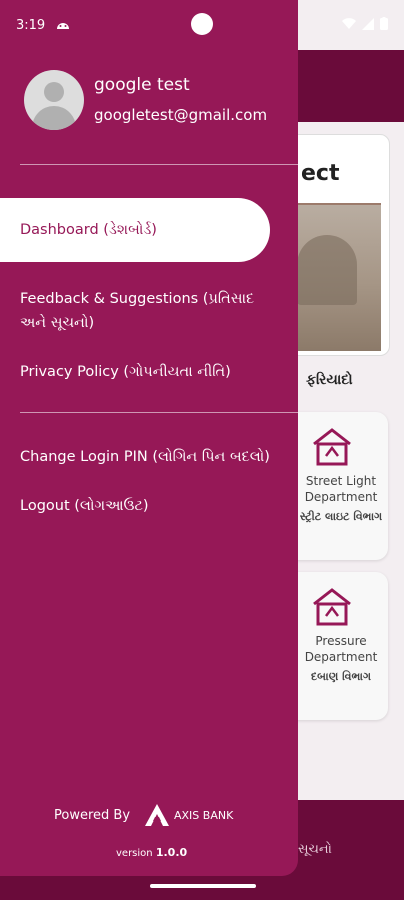  I want to click on avatar-body, so click(54, 118).